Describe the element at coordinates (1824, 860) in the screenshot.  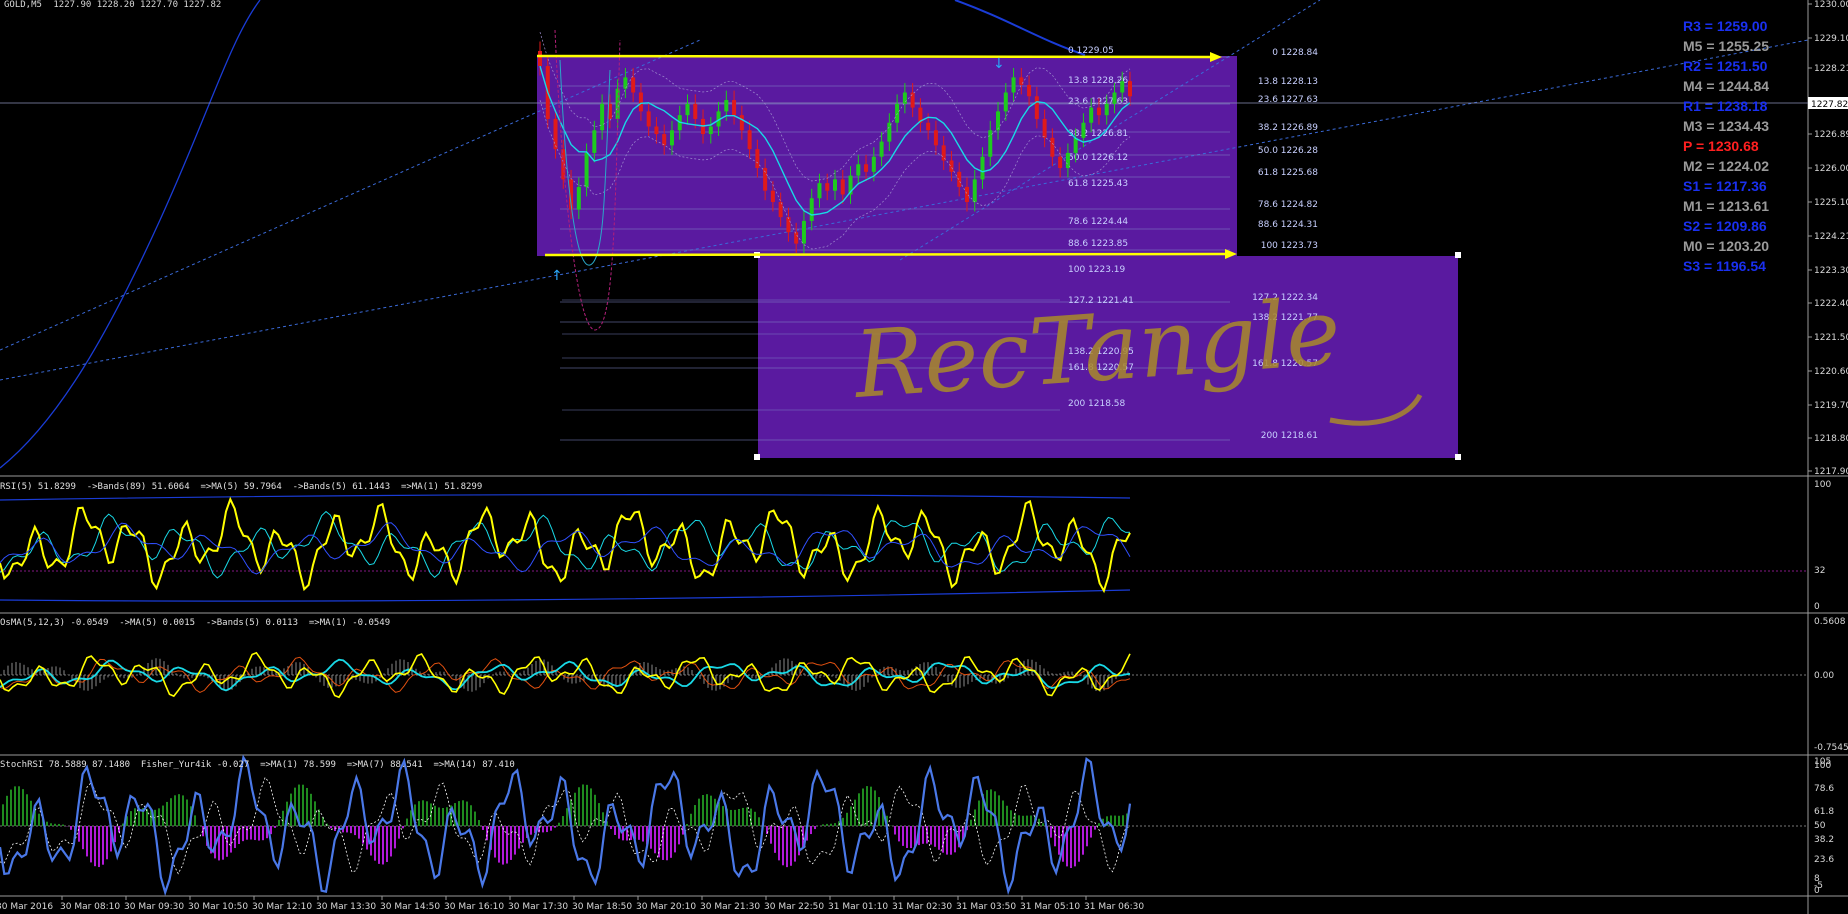
I see `stoch-tick-label: 23.6` at that location.